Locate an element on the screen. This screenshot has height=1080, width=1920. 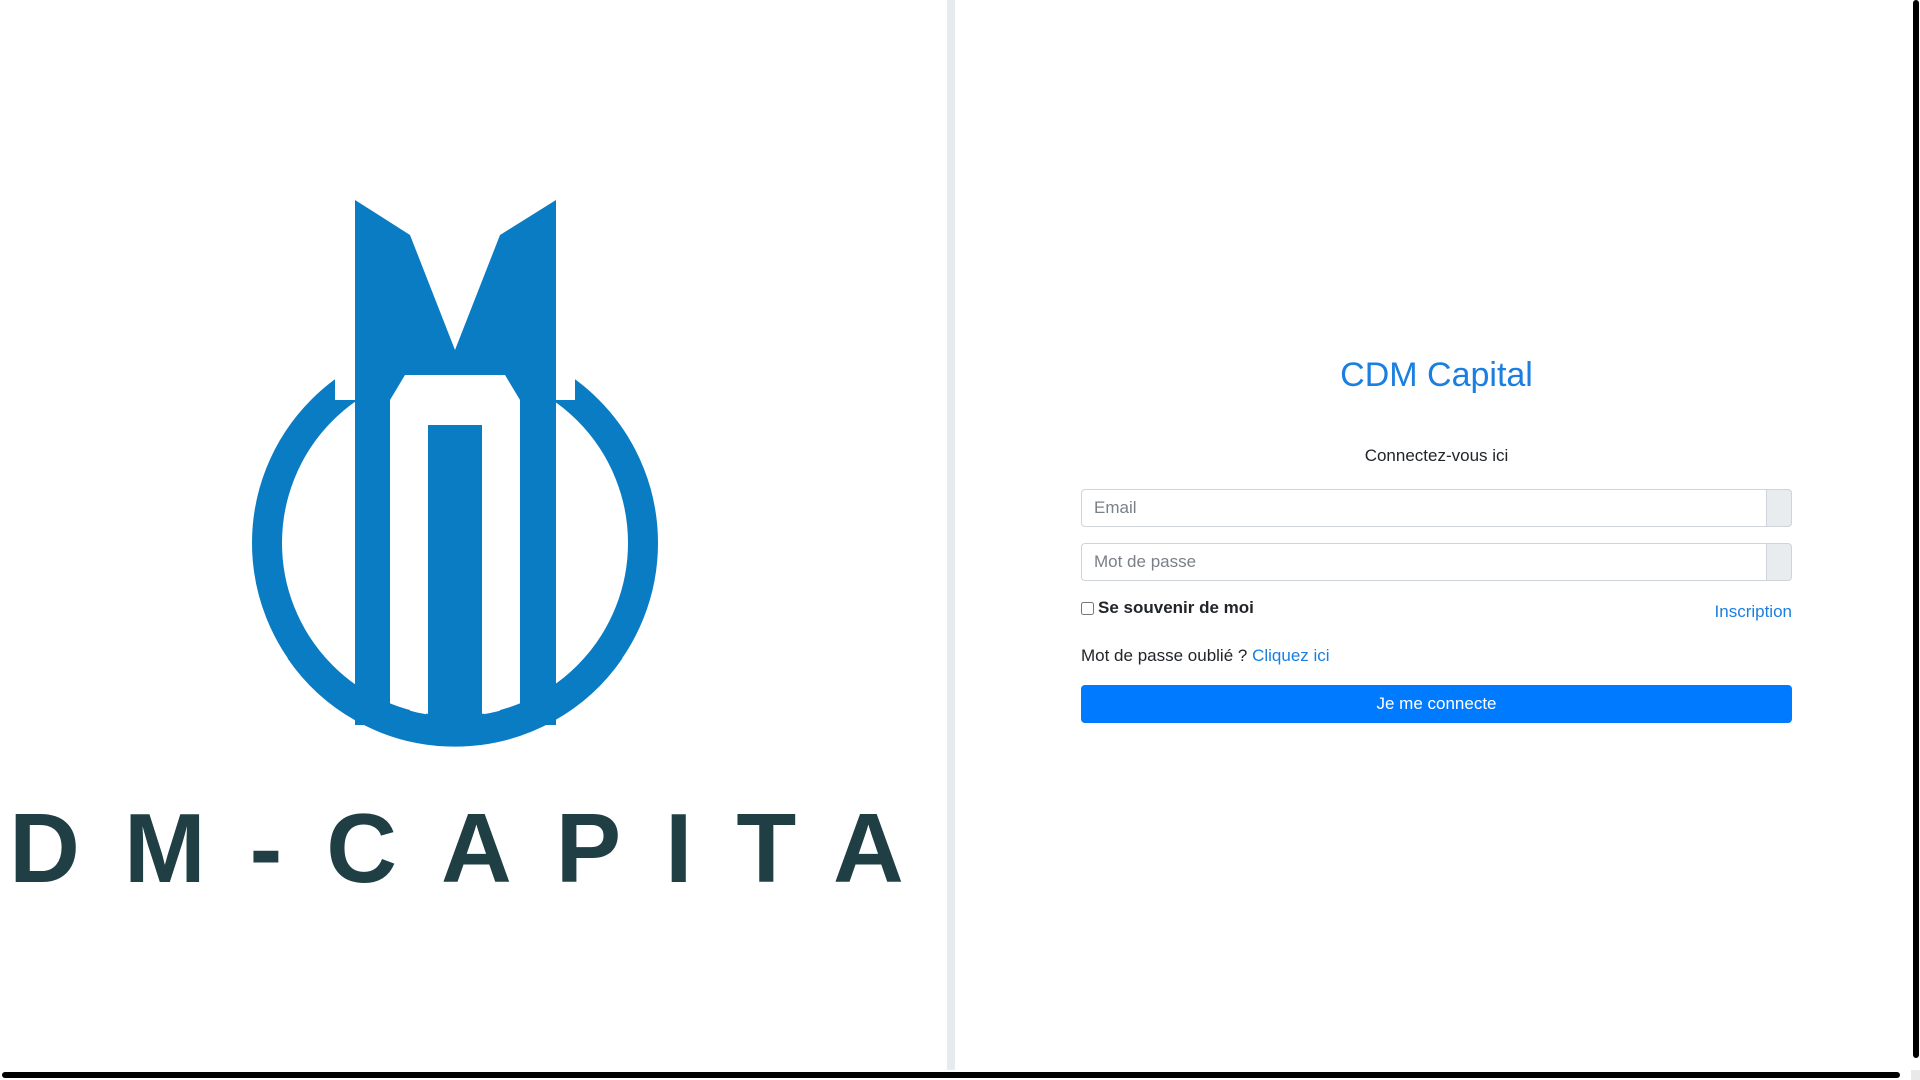
login-subtitle: Connectez-vous ici is located at coordinates (1436, 455).